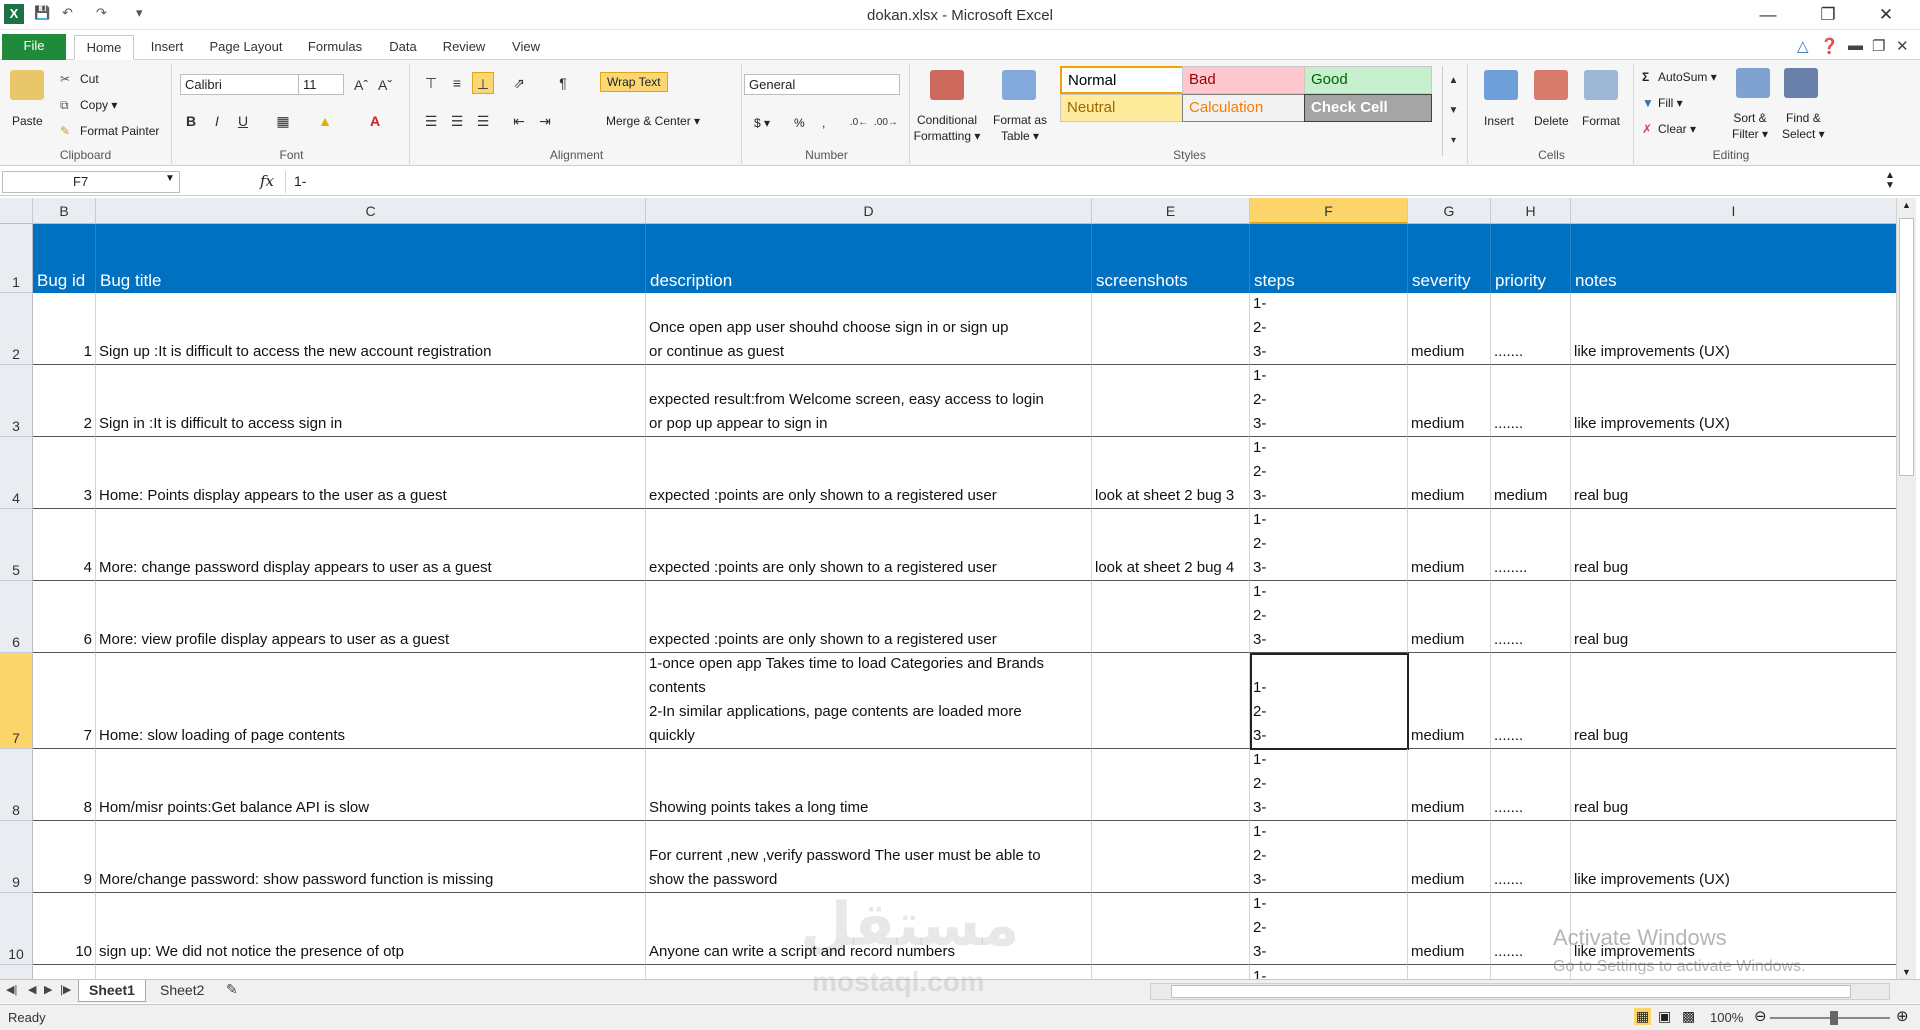 Image resolution: width=1920 pixels, height=1030 pixels. I want to click on minimize-button: —, so click(1768, 15).